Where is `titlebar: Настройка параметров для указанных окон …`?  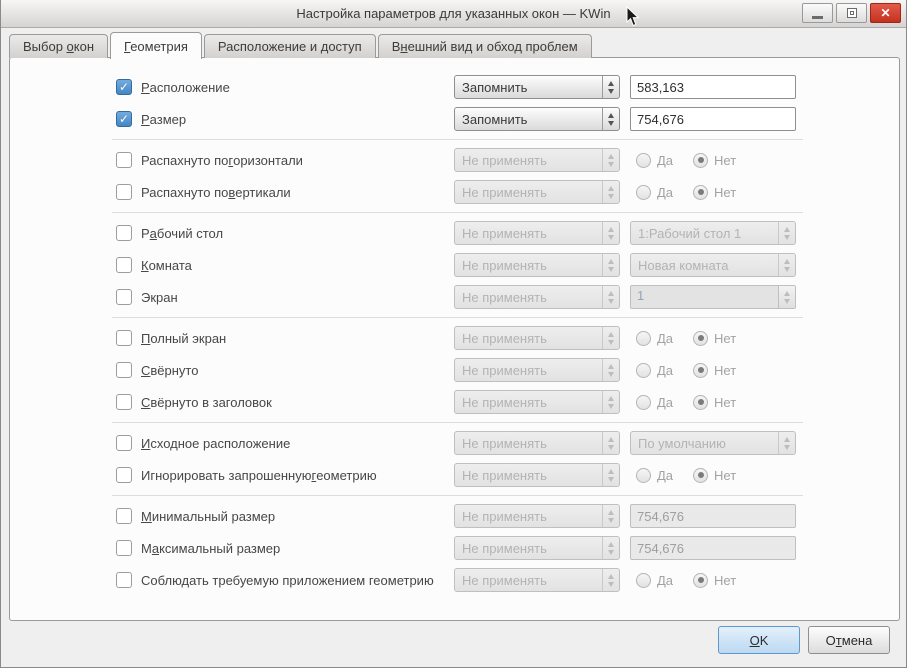
titlebar: Настройка параметров для указанных окон … is located at coordinates (453, 14).